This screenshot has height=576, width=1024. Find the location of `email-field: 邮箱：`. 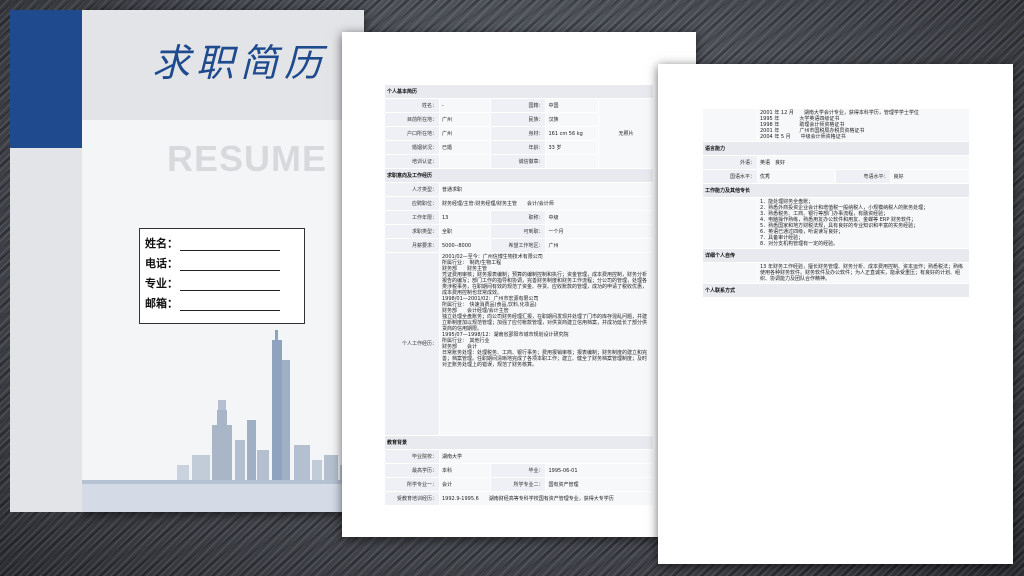

email-field: 邮箱： is located at coordinates (212, 303).